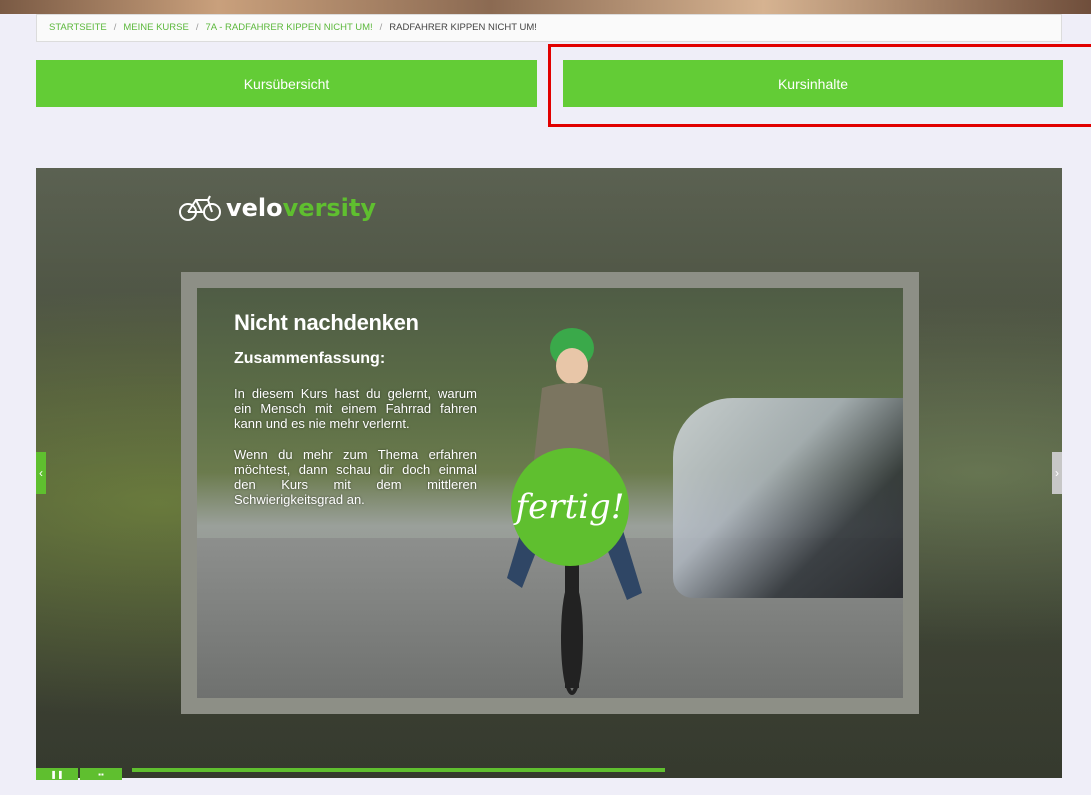 The width and height of the screenshot is (1091, 795). Describe the element at coordinates (288, 27) in the screenshot. I see `breadcrumb-course: 7A - RADFAHRER KIPPEN NICHT UM!` at that location.